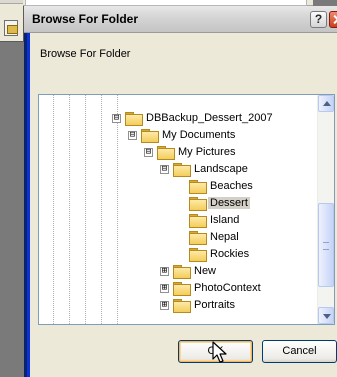 This screenshot has height=377, width=337. I want to click on tree-node: Beaches, so click(222, 186).